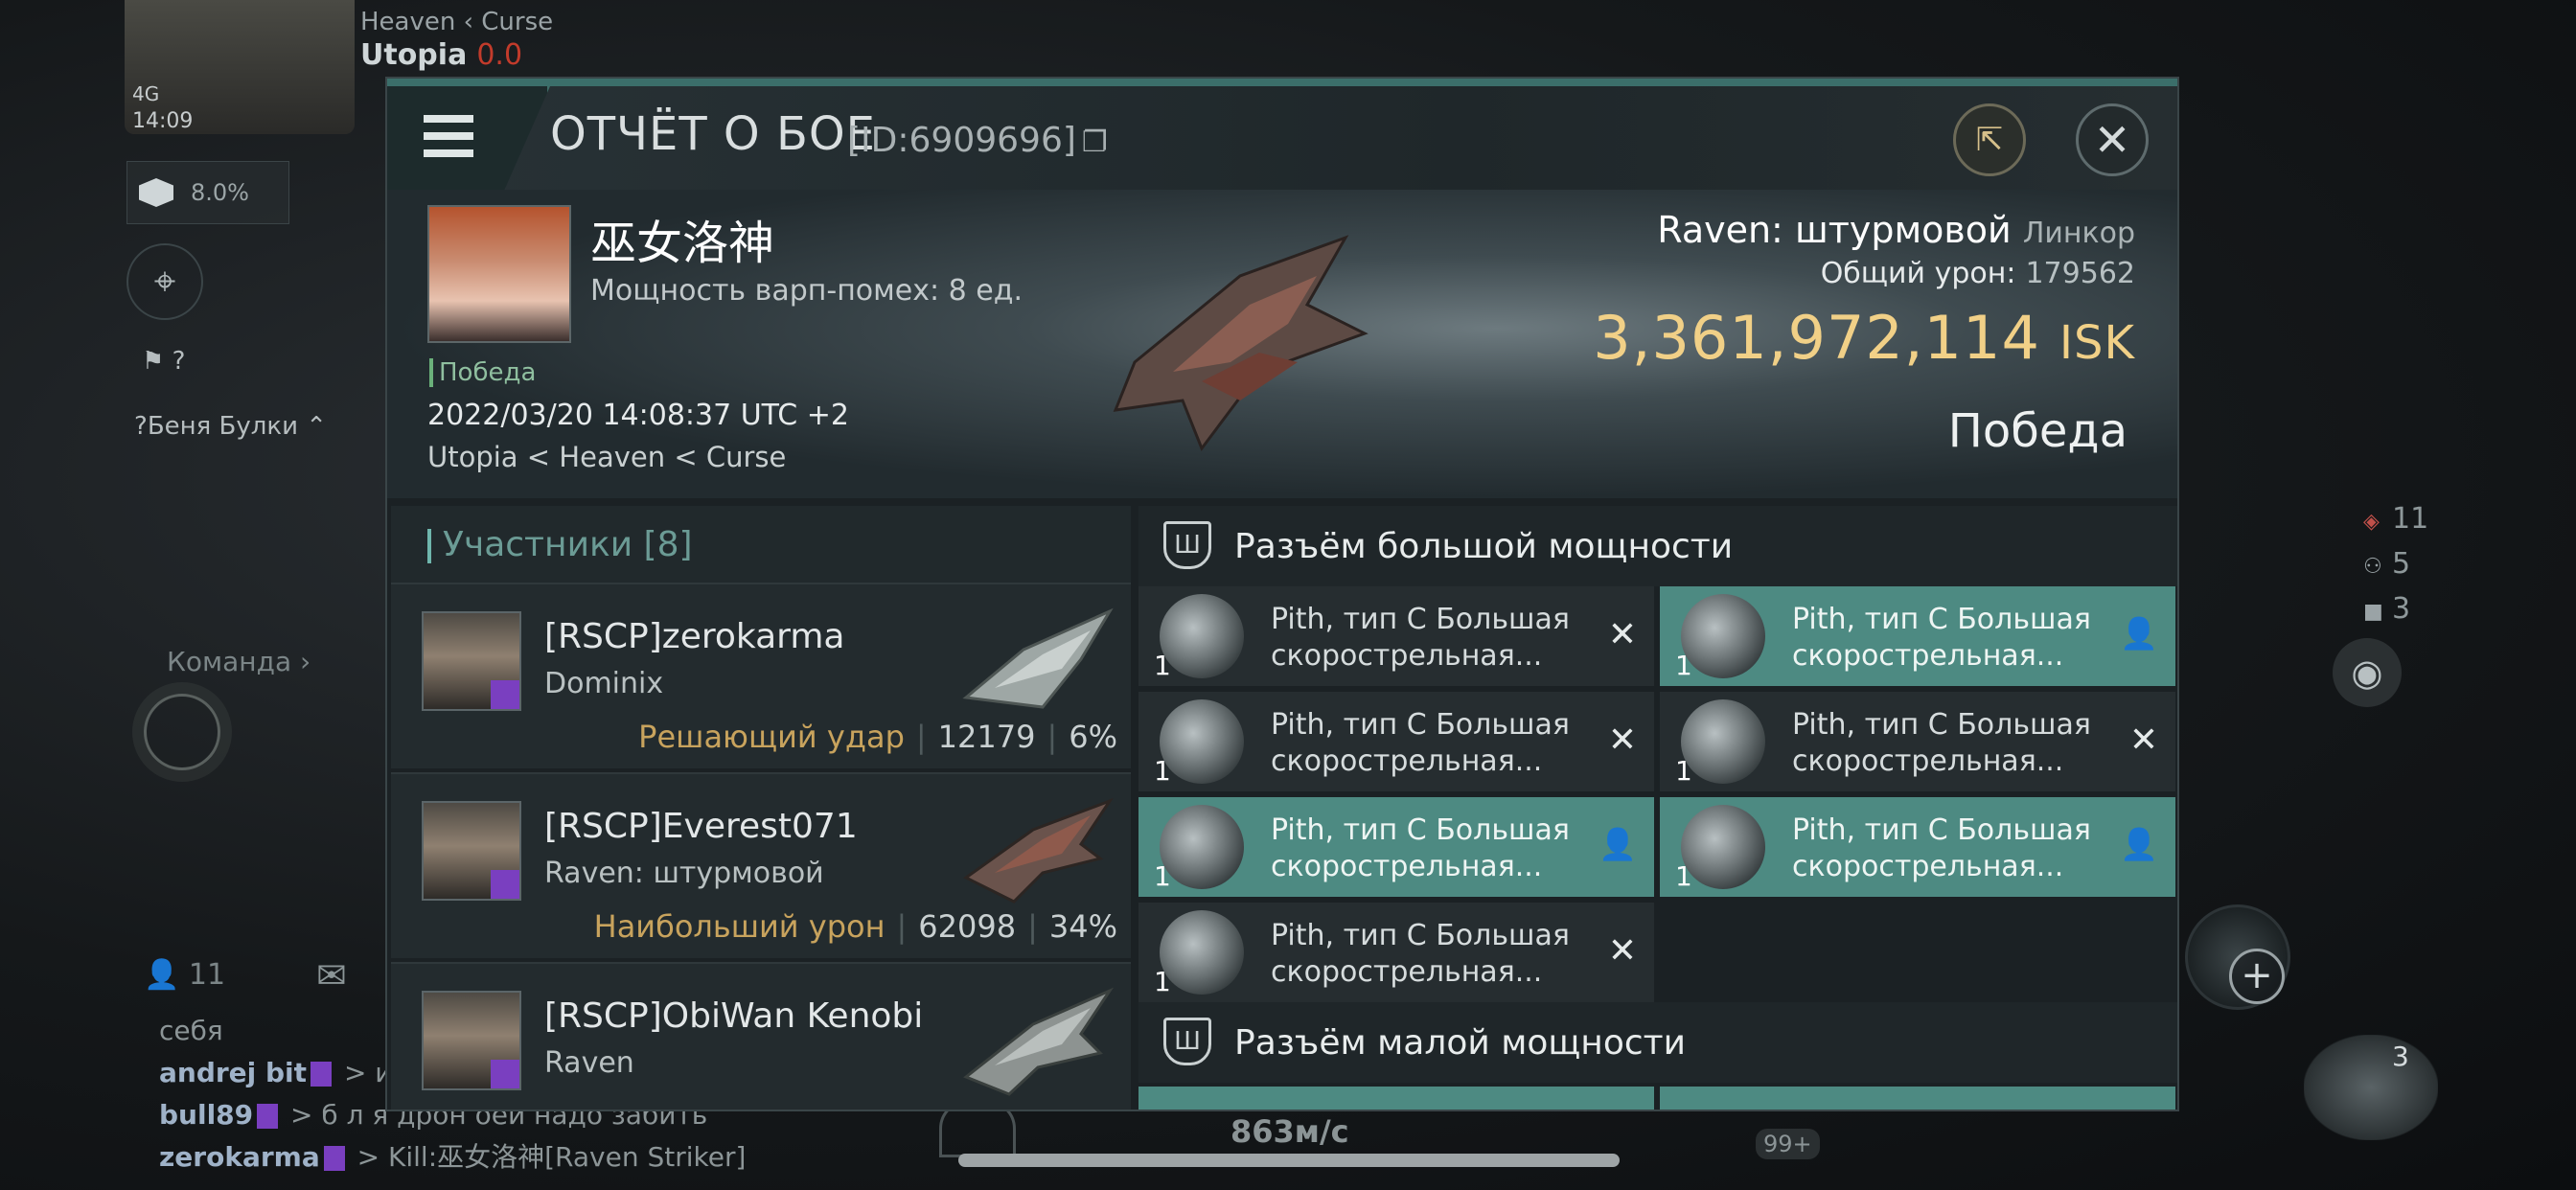 The image size is (2576, 1190). Describe the element at coordinates (499, 274) in the screenshot. I see `victim-portrait` at that location.